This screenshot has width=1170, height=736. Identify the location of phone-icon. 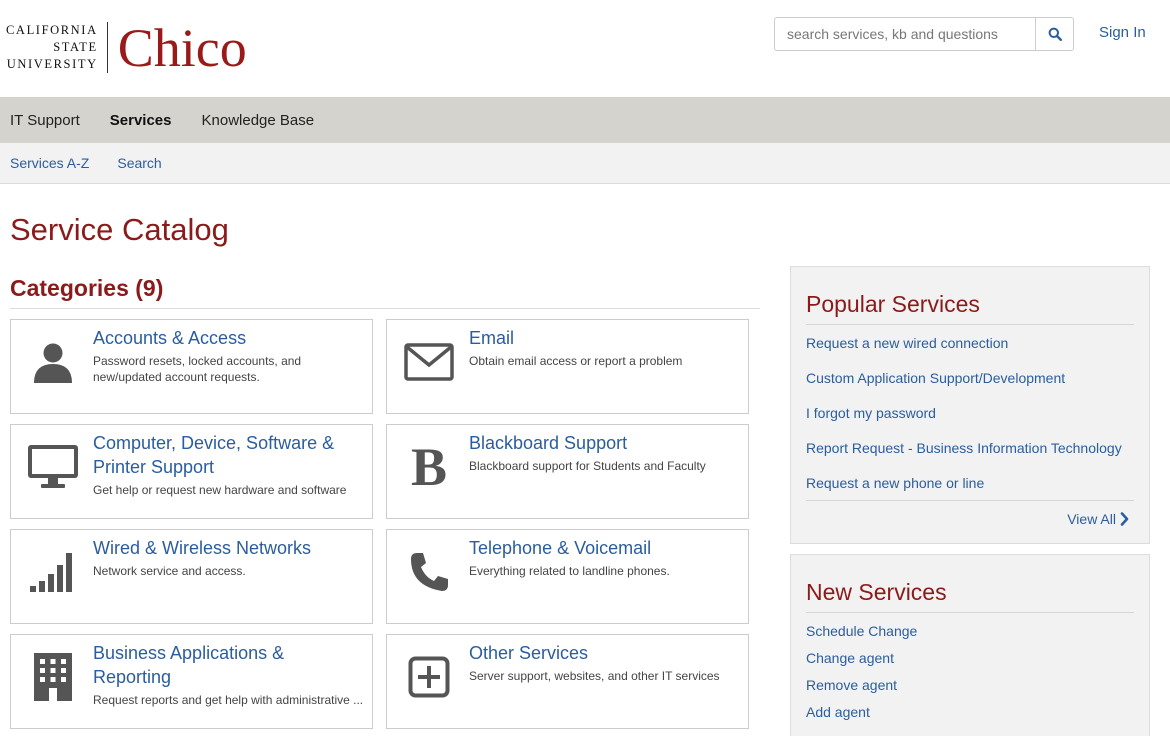
(429, 572).